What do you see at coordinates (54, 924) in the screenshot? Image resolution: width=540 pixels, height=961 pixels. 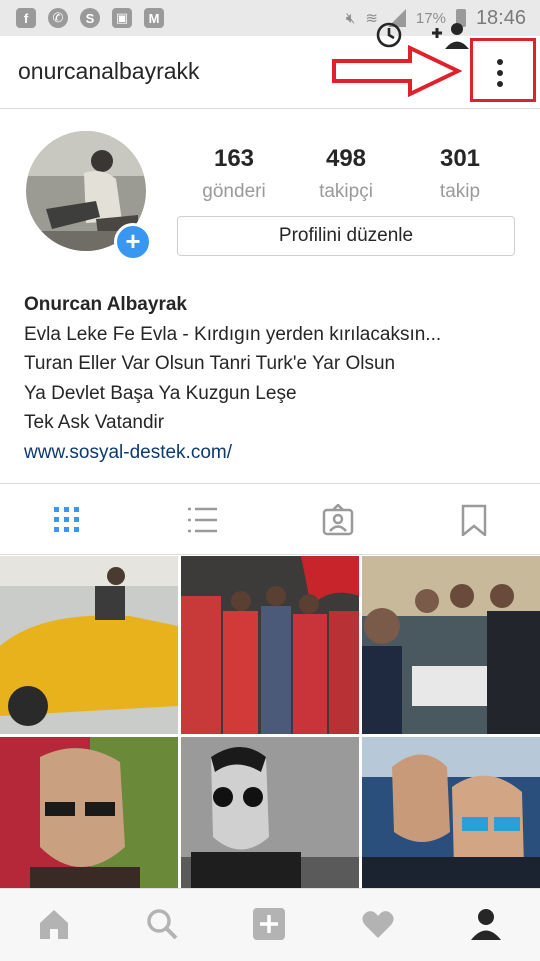 I see `home-icon` at bounding box center [54, 924].